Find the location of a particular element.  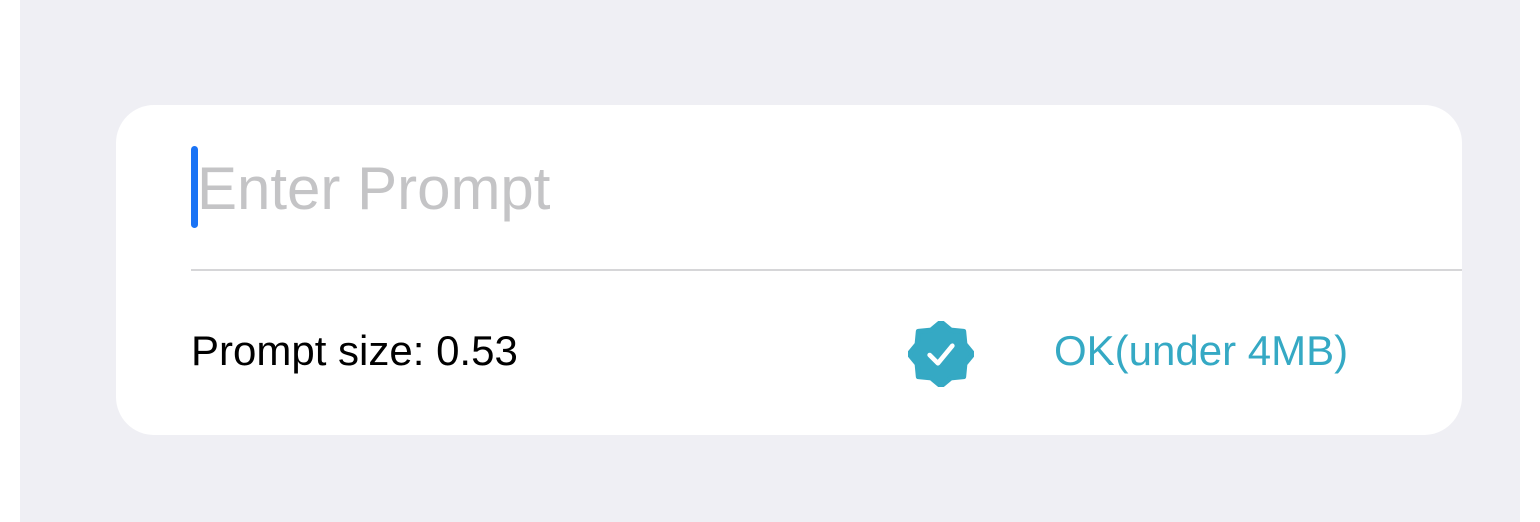

prompt-input is located at coordinates (807, 188).